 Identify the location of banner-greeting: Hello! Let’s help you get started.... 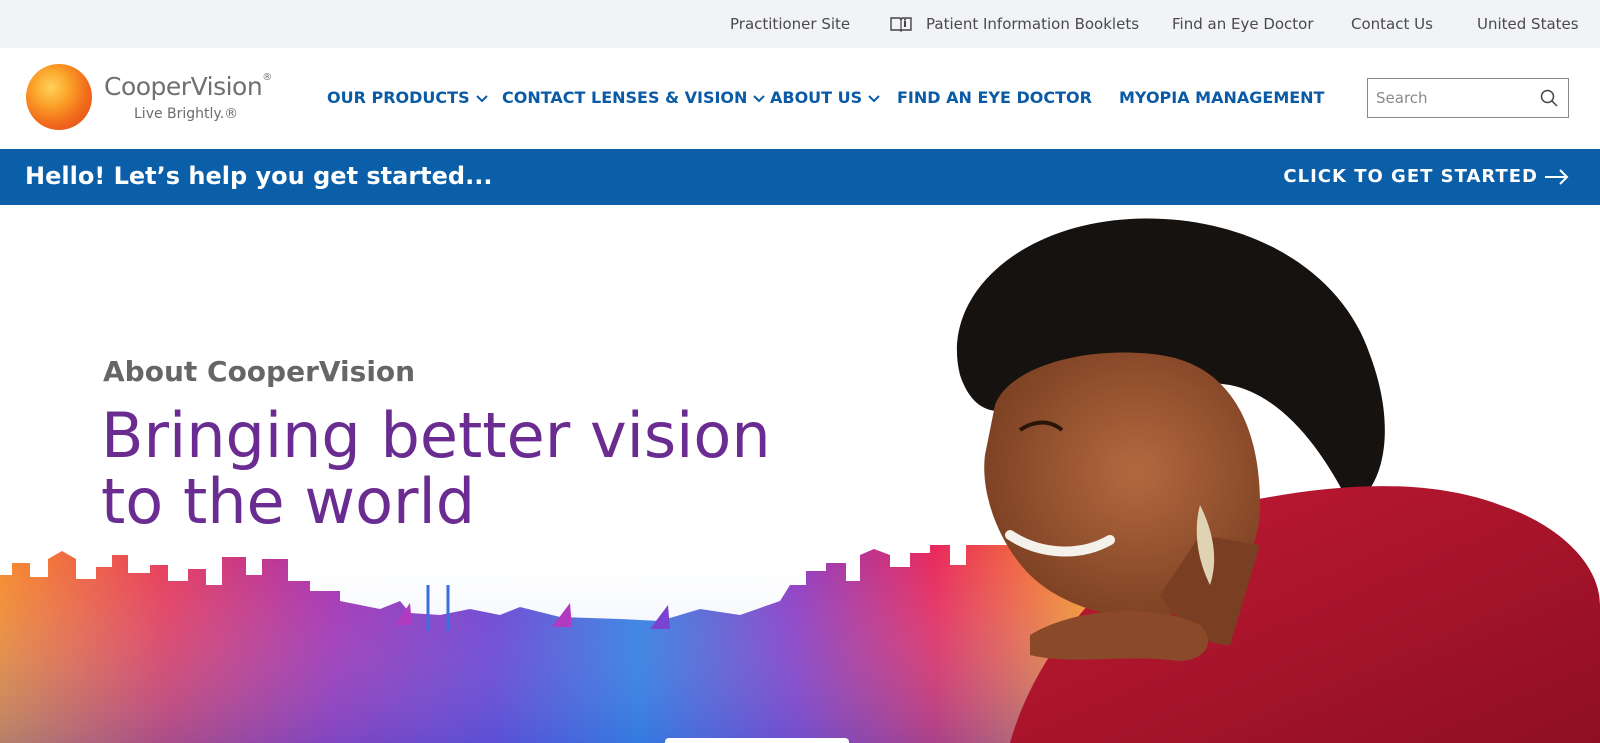
(259, 176).